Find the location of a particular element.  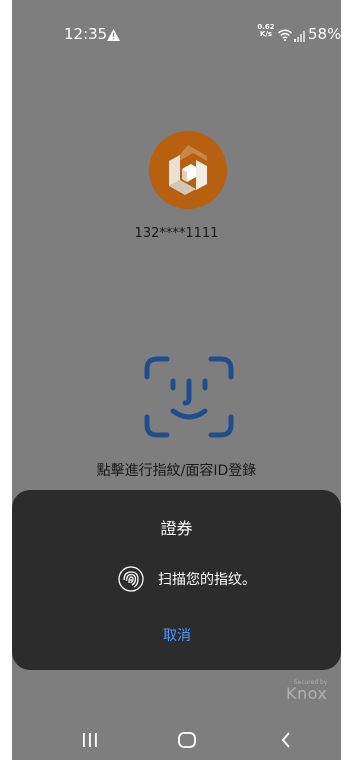

recent-apps-icon is located at coordinates (90, 741).